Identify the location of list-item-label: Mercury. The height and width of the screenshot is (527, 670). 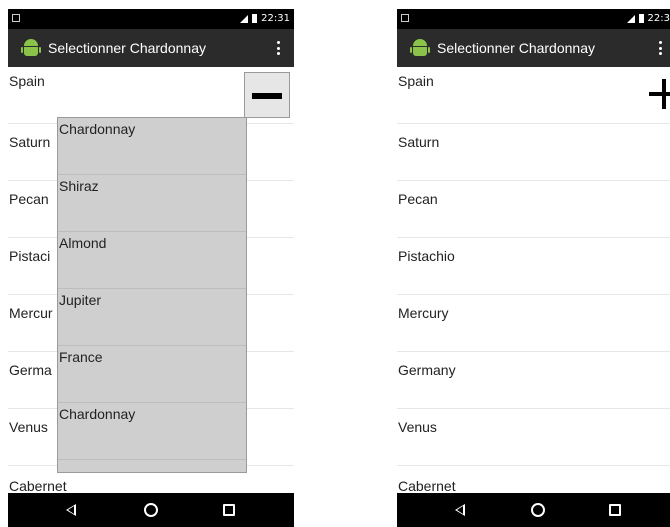
(423, 313).